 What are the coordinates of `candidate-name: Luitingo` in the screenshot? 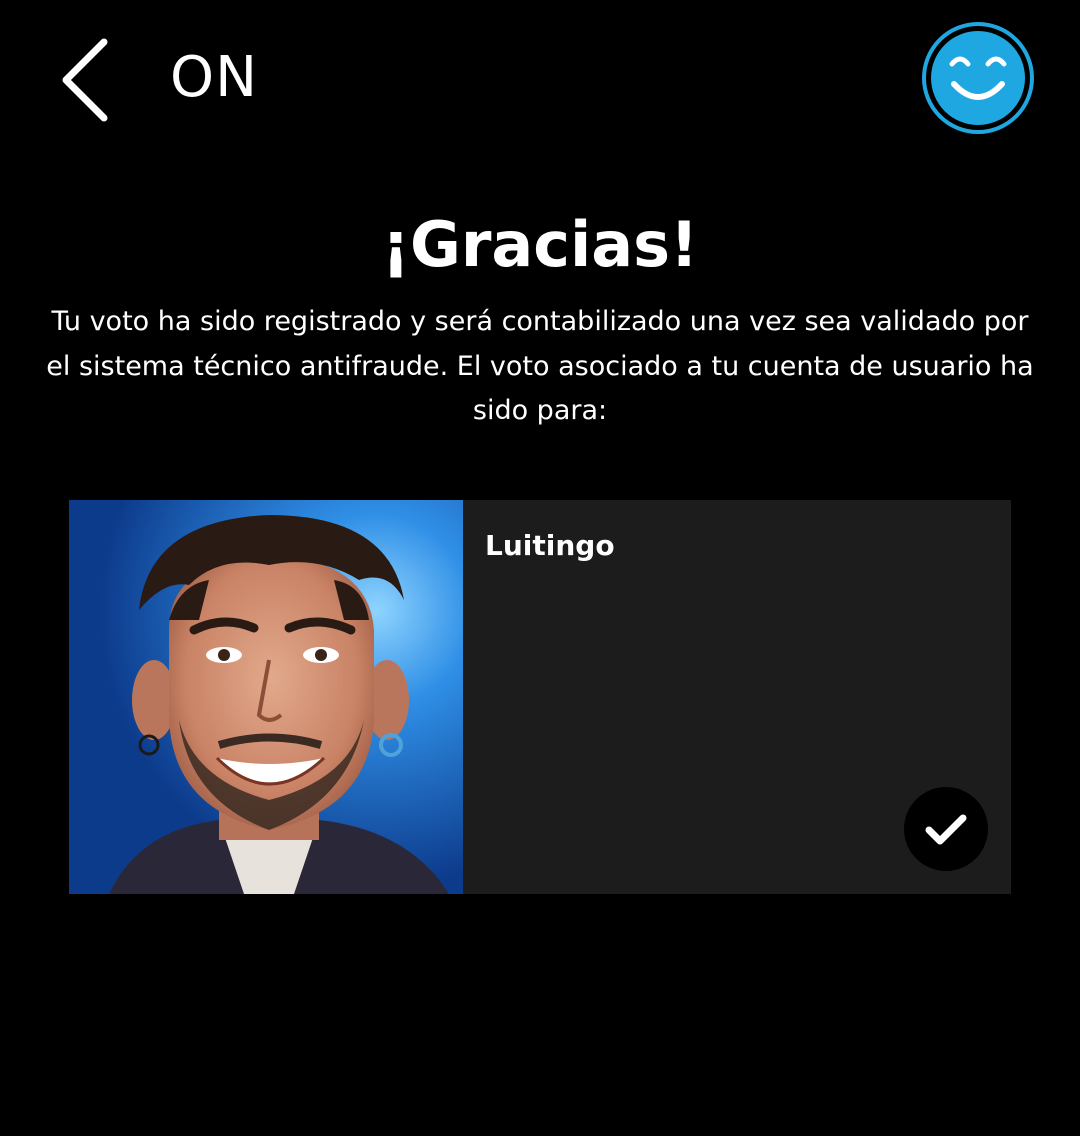 It's located at (550, 545).